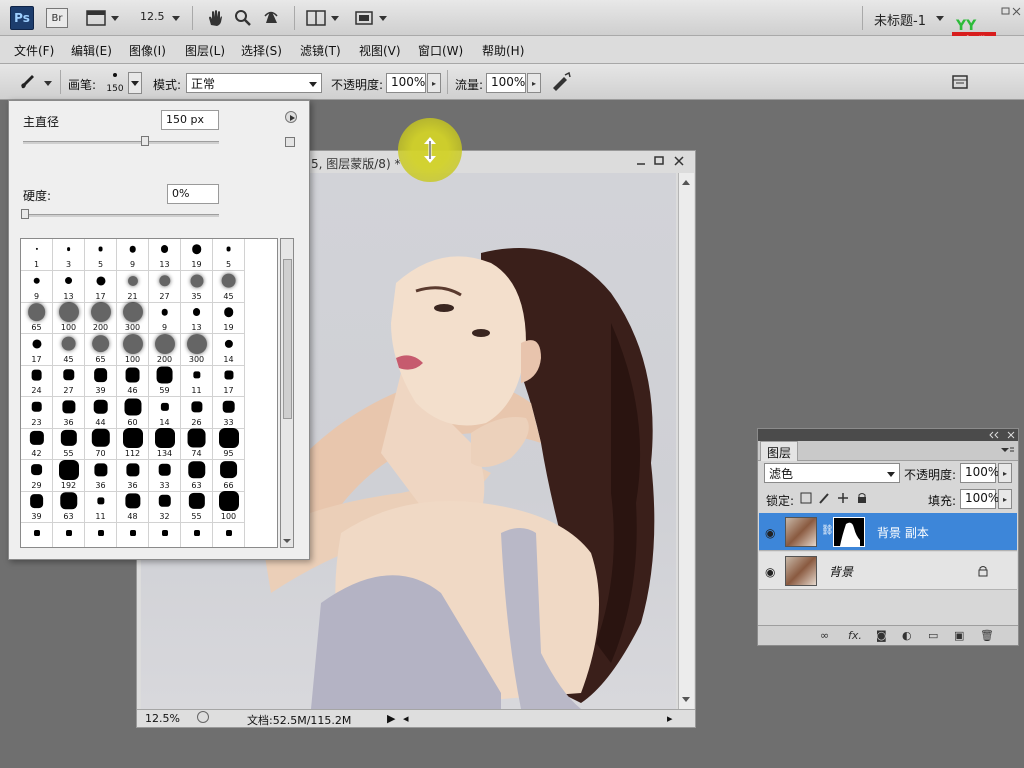 The image size is (1024, 768). I want to click on zoom-level: 12.5, so click(152, 16).